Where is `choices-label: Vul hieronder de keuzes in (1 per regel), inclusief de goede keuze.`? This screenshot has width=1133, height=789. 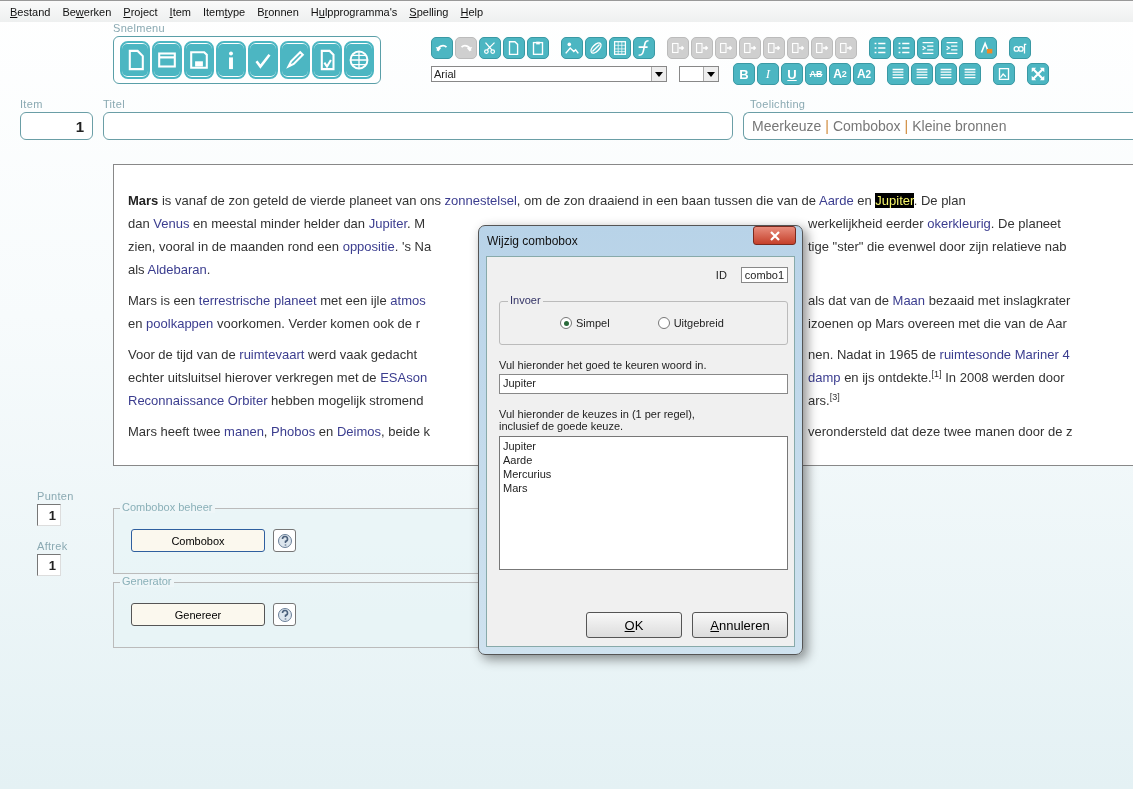 choices-label: Vul hieronder de keuzes in (1 per regel), inclusief de goede keuze. is located at coordinates (597, 420).